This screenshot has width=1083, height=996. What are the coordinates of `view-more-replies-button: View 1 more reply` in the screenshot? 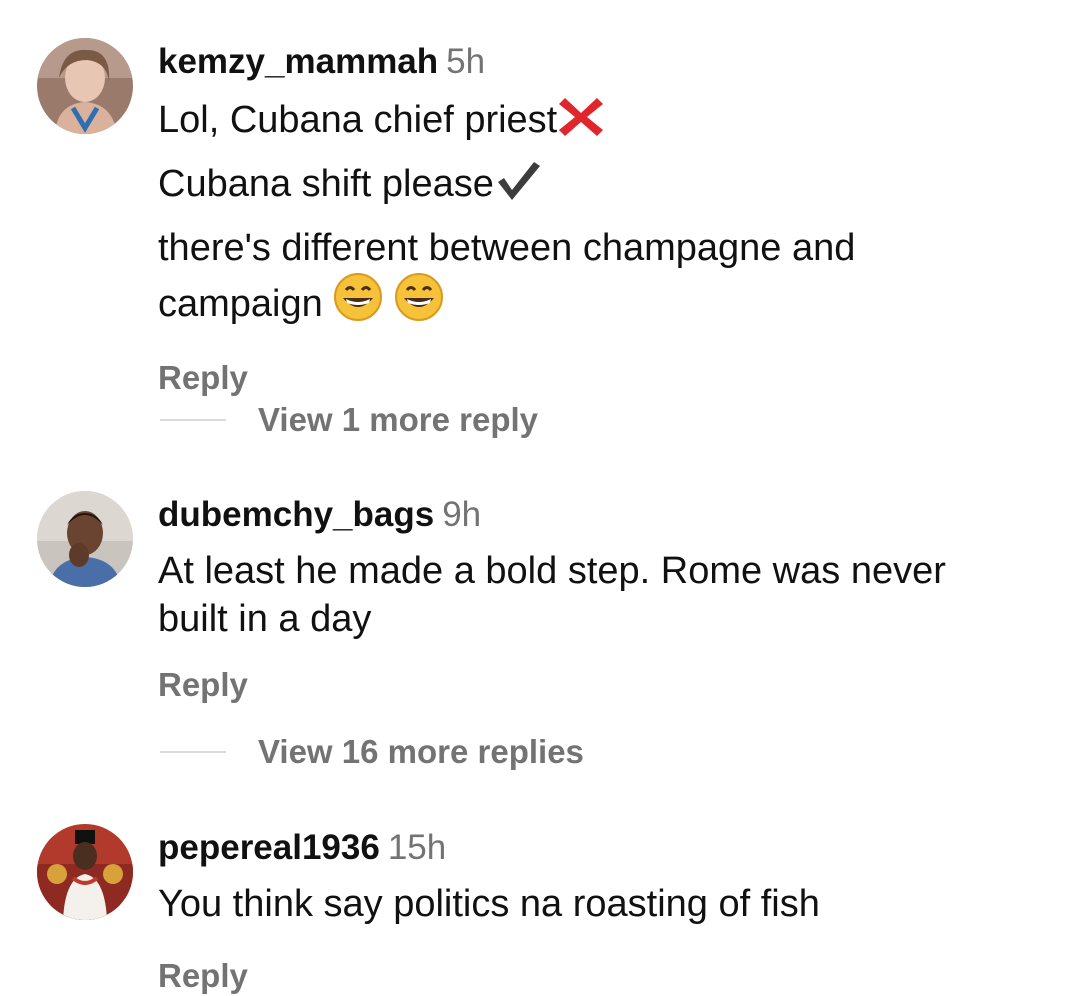 It's located at (349, 420).